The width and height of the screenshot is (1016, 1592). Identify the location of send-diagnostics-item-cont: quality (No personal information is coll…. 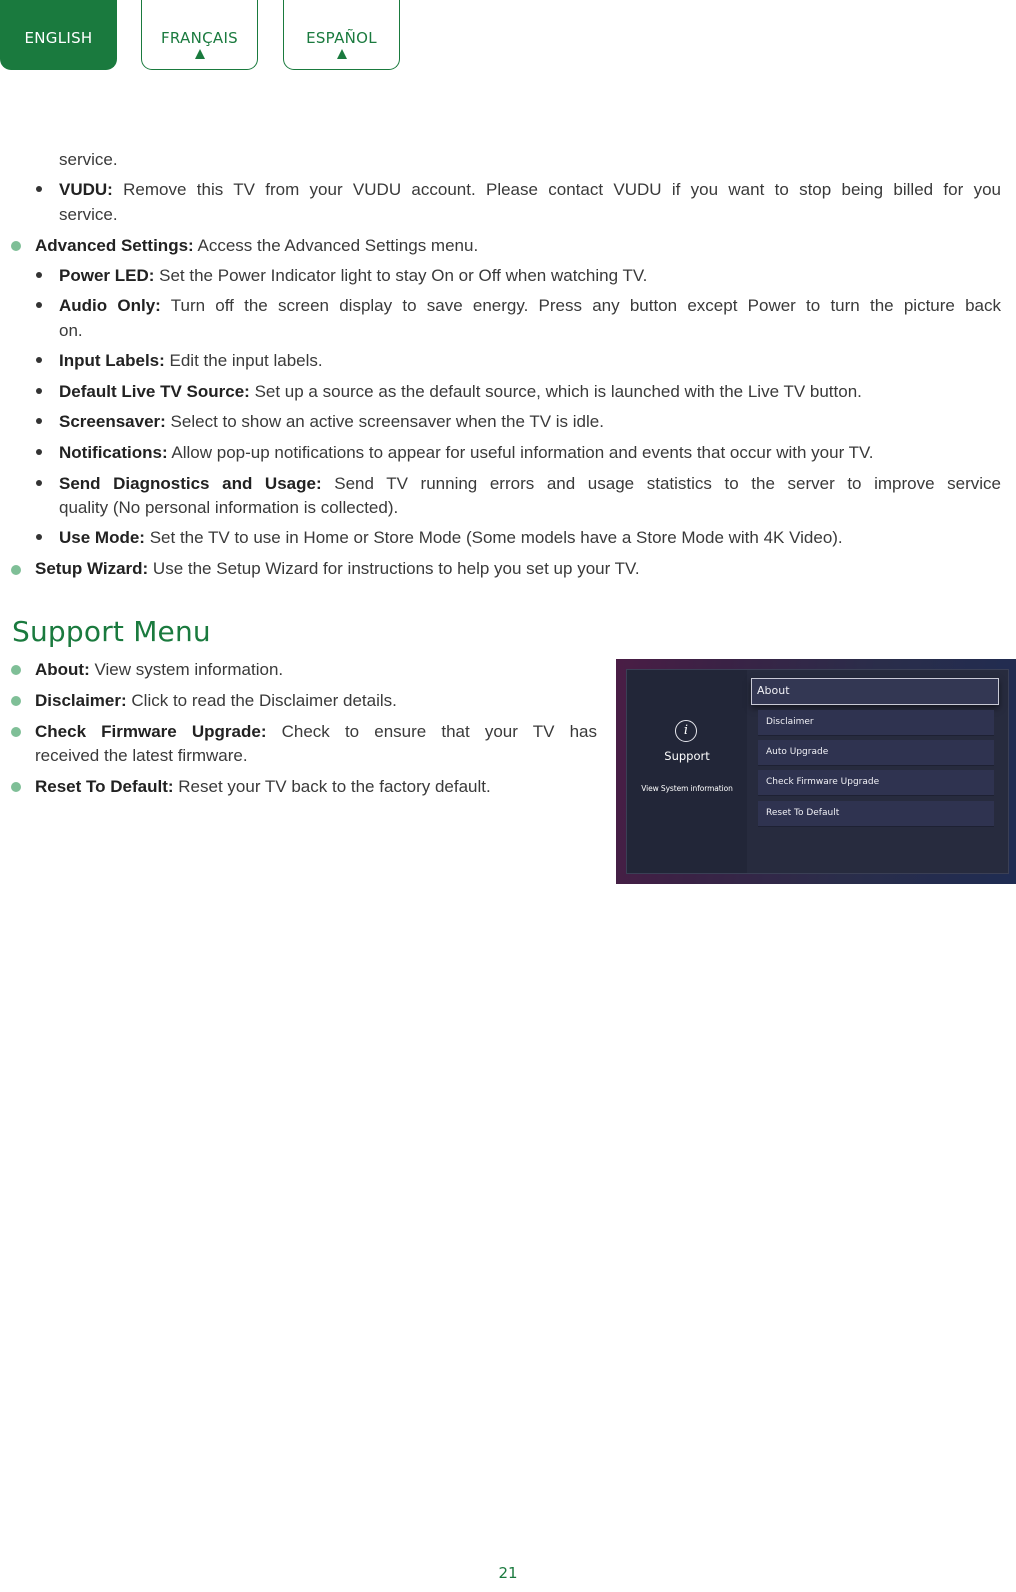
(229, 507).